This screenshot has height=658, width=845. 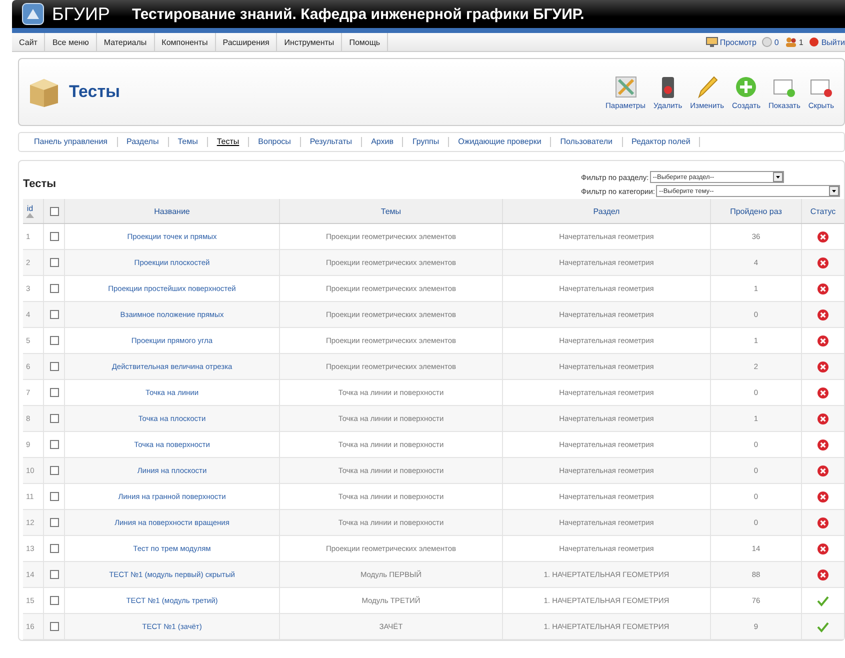 I want to click on logo-icon, so click(x=33, y=14).